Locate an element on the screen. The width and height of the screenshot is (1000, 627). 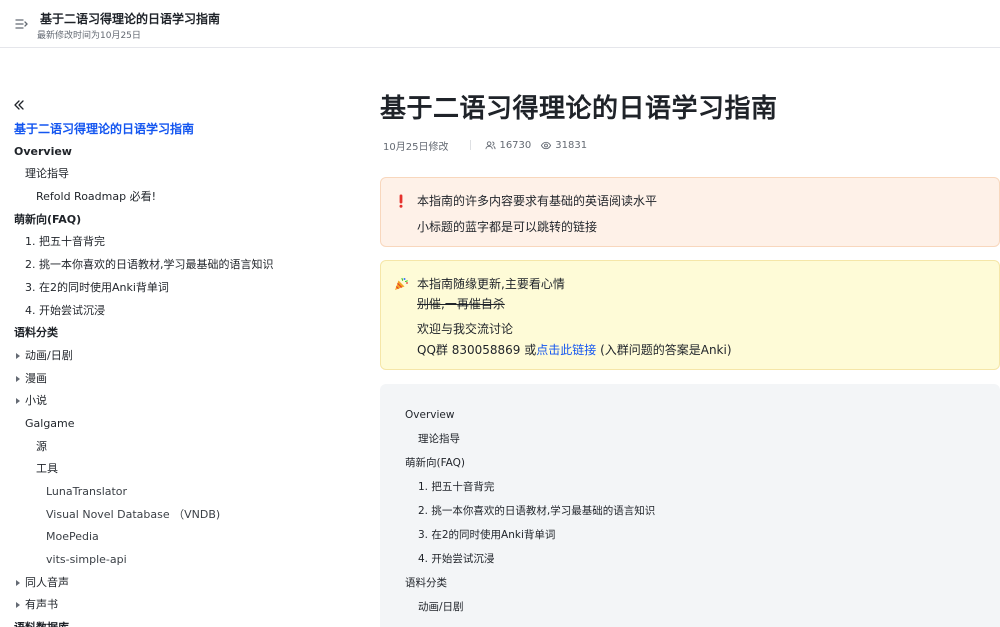
readers-icon is located at coordinates (490, 144).